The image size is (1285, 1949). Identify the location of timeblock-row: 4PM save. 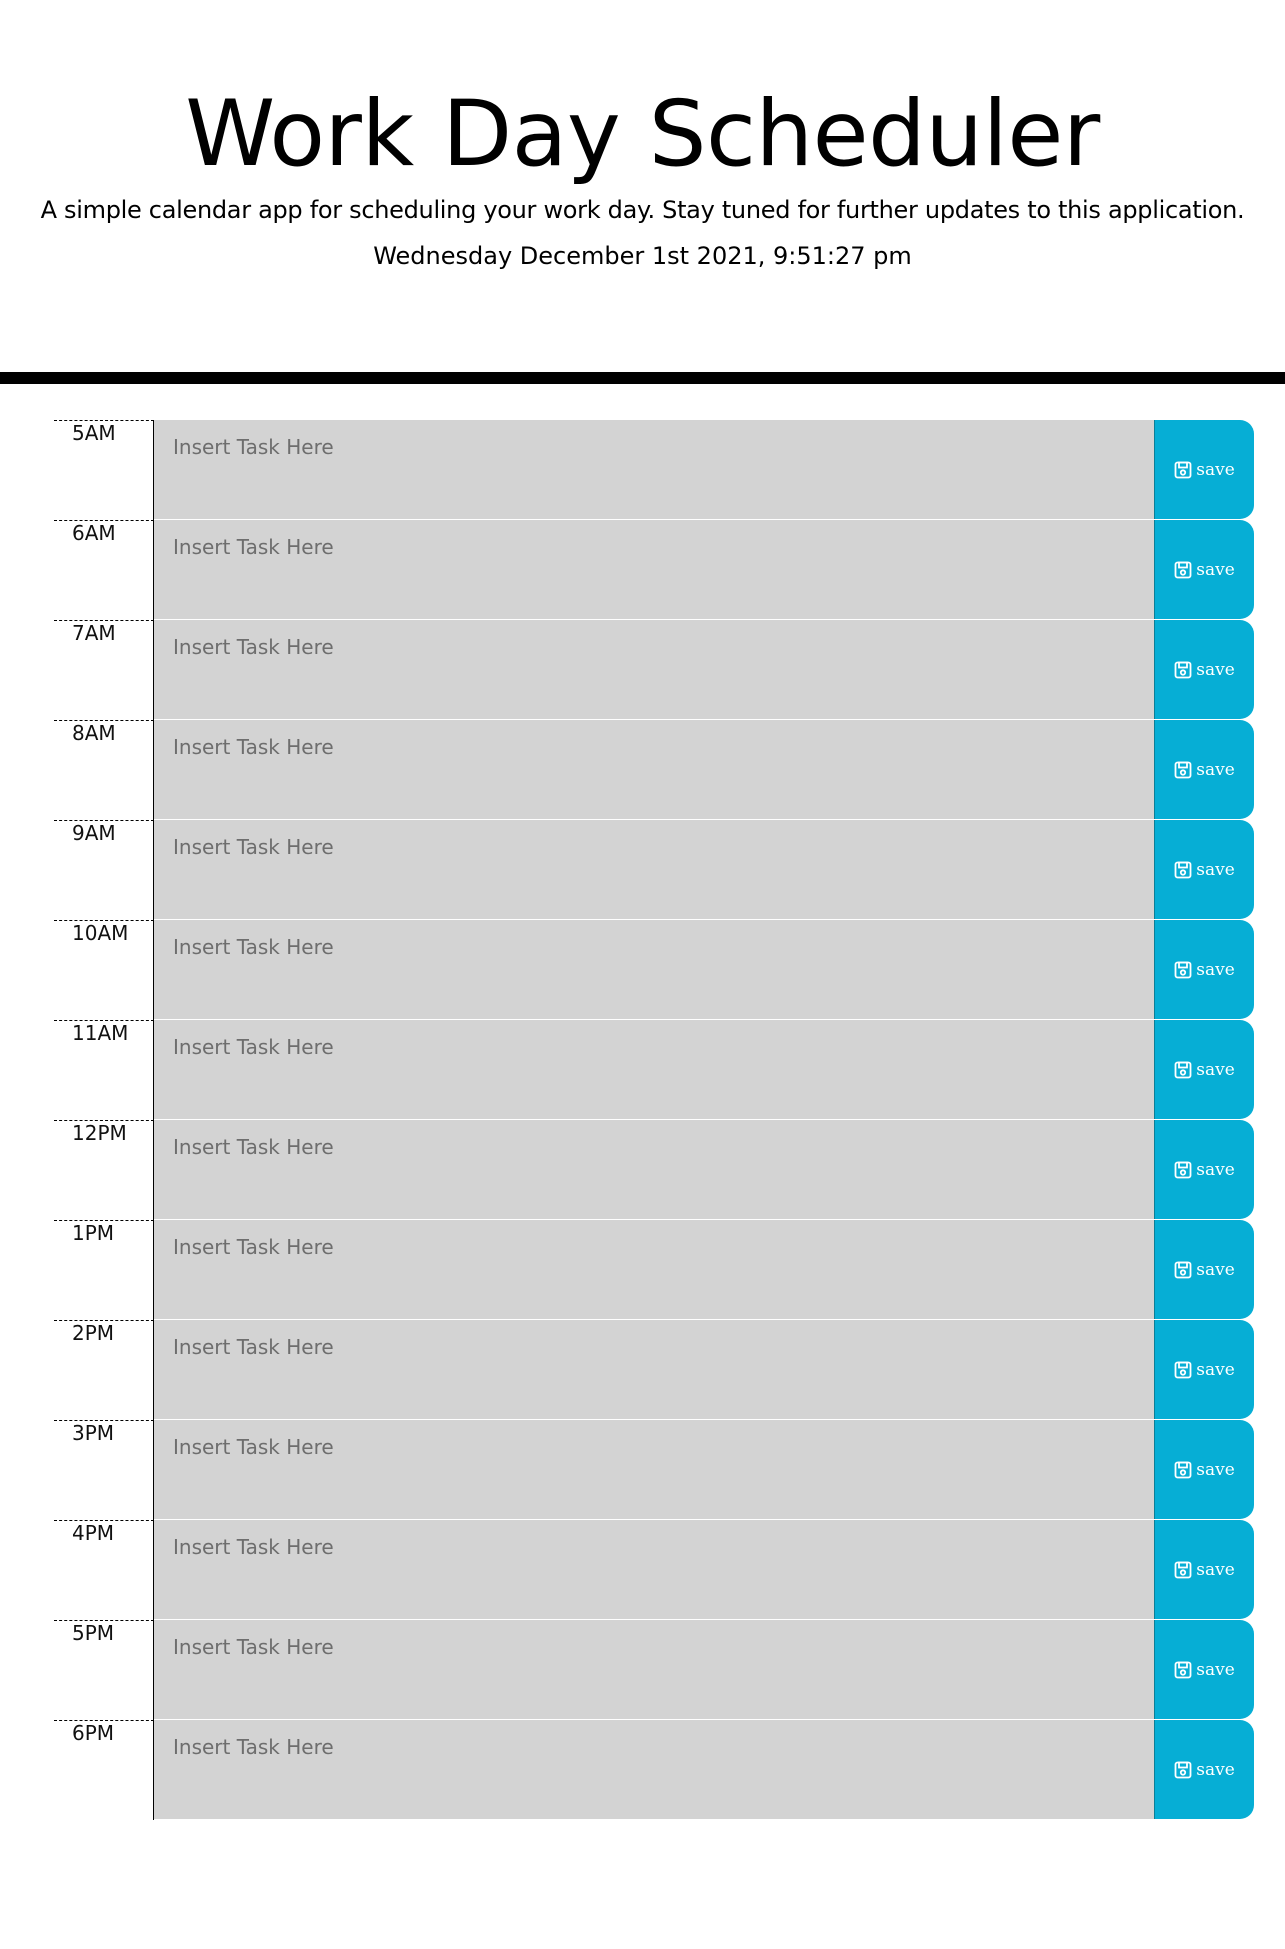
(654, 1570).